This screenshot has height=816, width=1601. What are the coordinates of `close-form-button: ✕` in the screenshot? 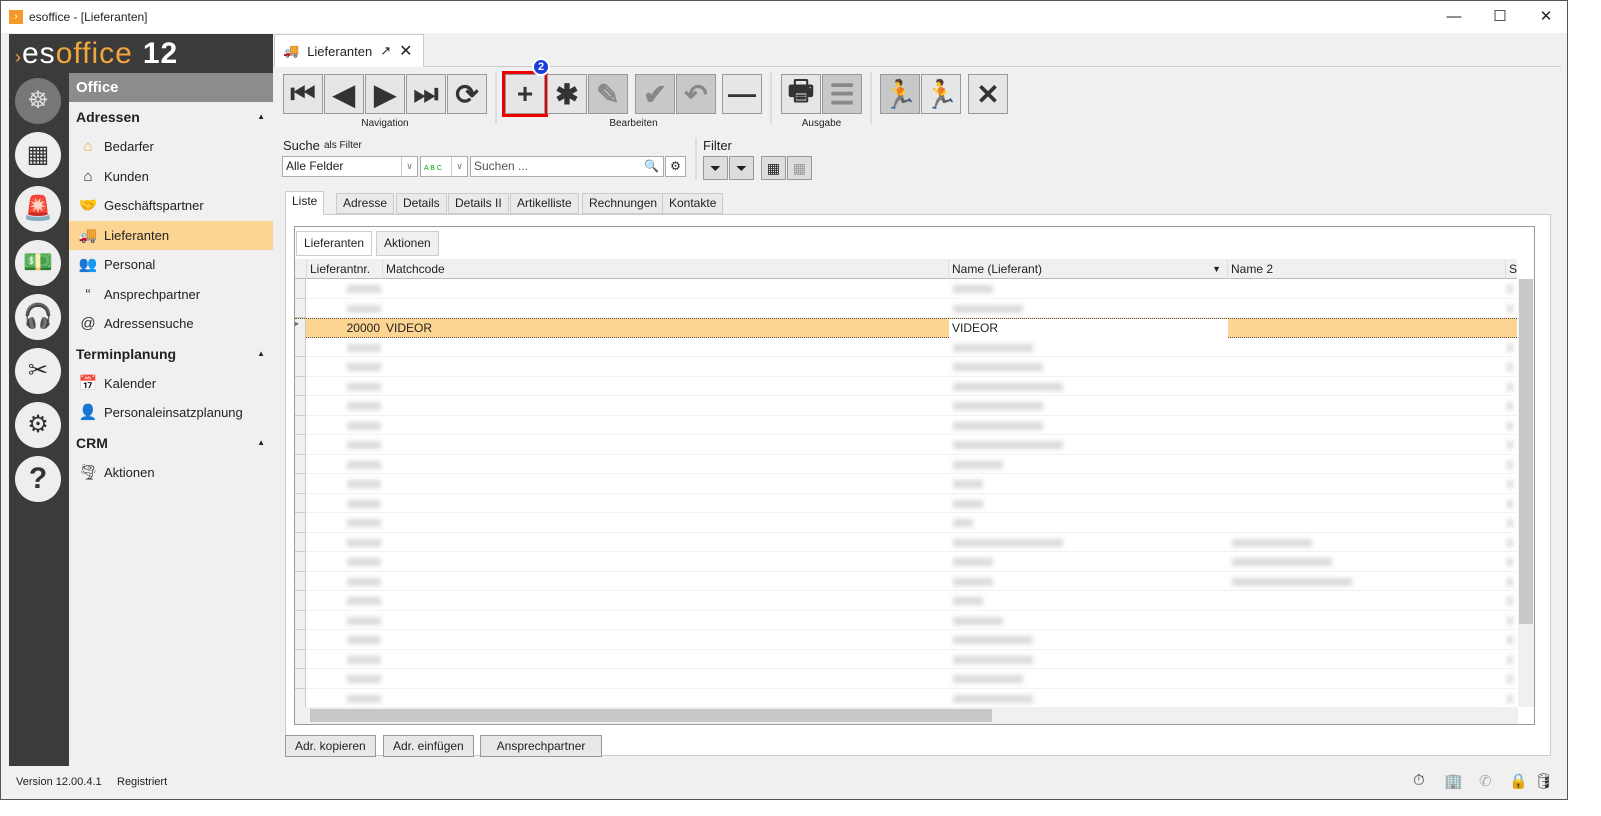 It's located at (988, 94).